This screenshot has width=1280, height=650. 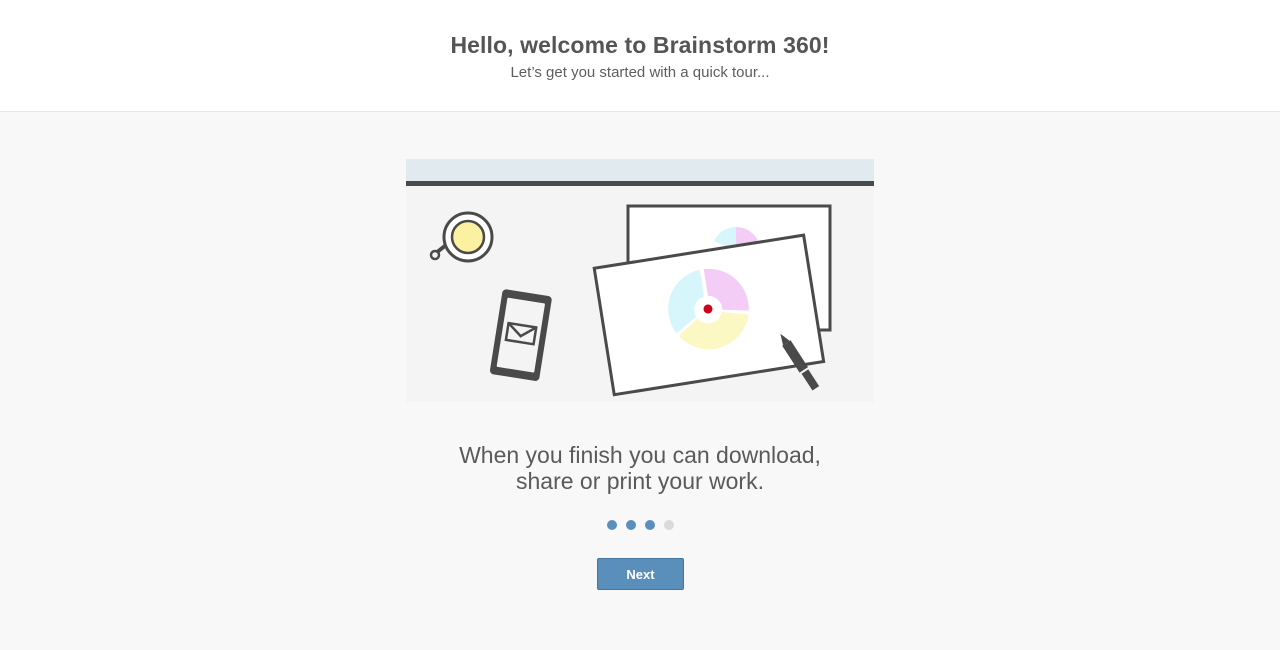 What do you see at coordinates (640, 574) in the screenshot?
I see `next-button: Next` at bounding box center [640, 574].